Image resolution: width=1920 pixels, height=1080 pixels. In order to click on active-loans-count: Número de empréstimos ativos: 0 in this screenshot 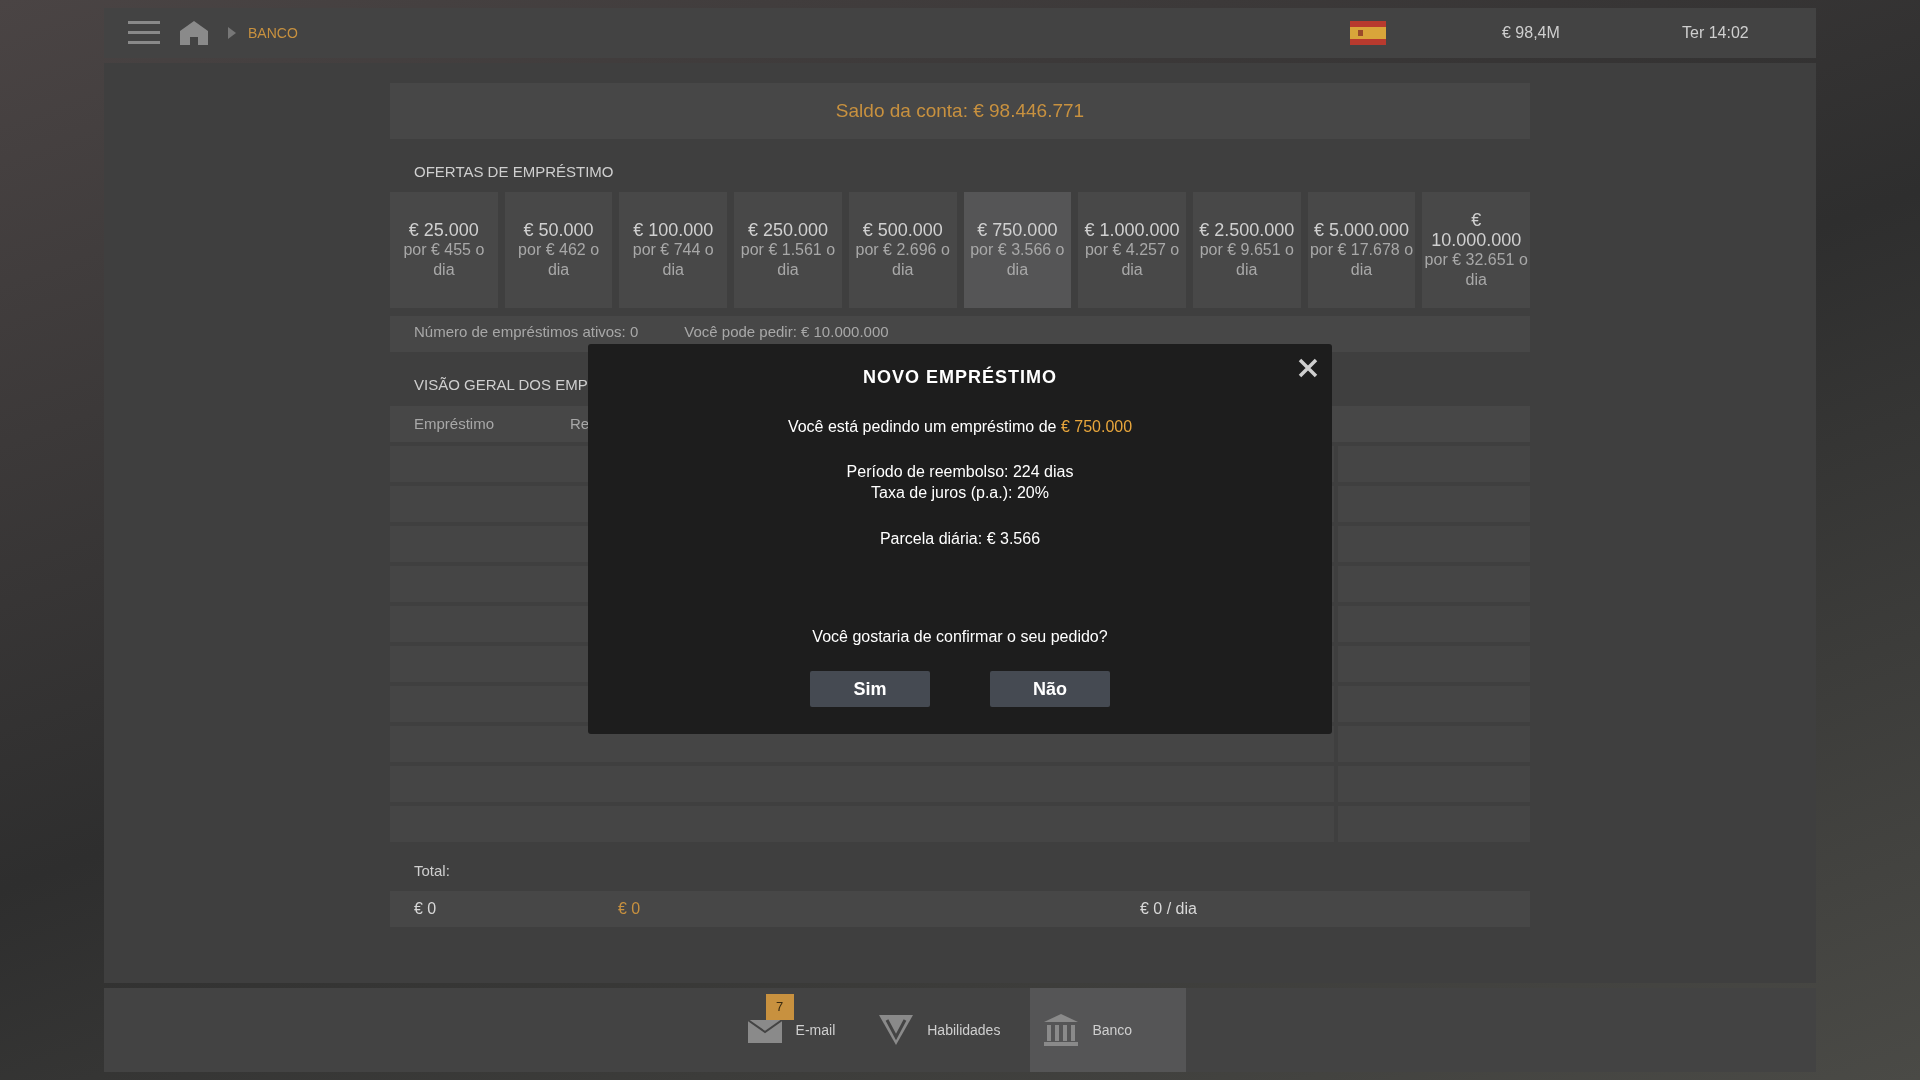, I will do `click(526, 331)`.